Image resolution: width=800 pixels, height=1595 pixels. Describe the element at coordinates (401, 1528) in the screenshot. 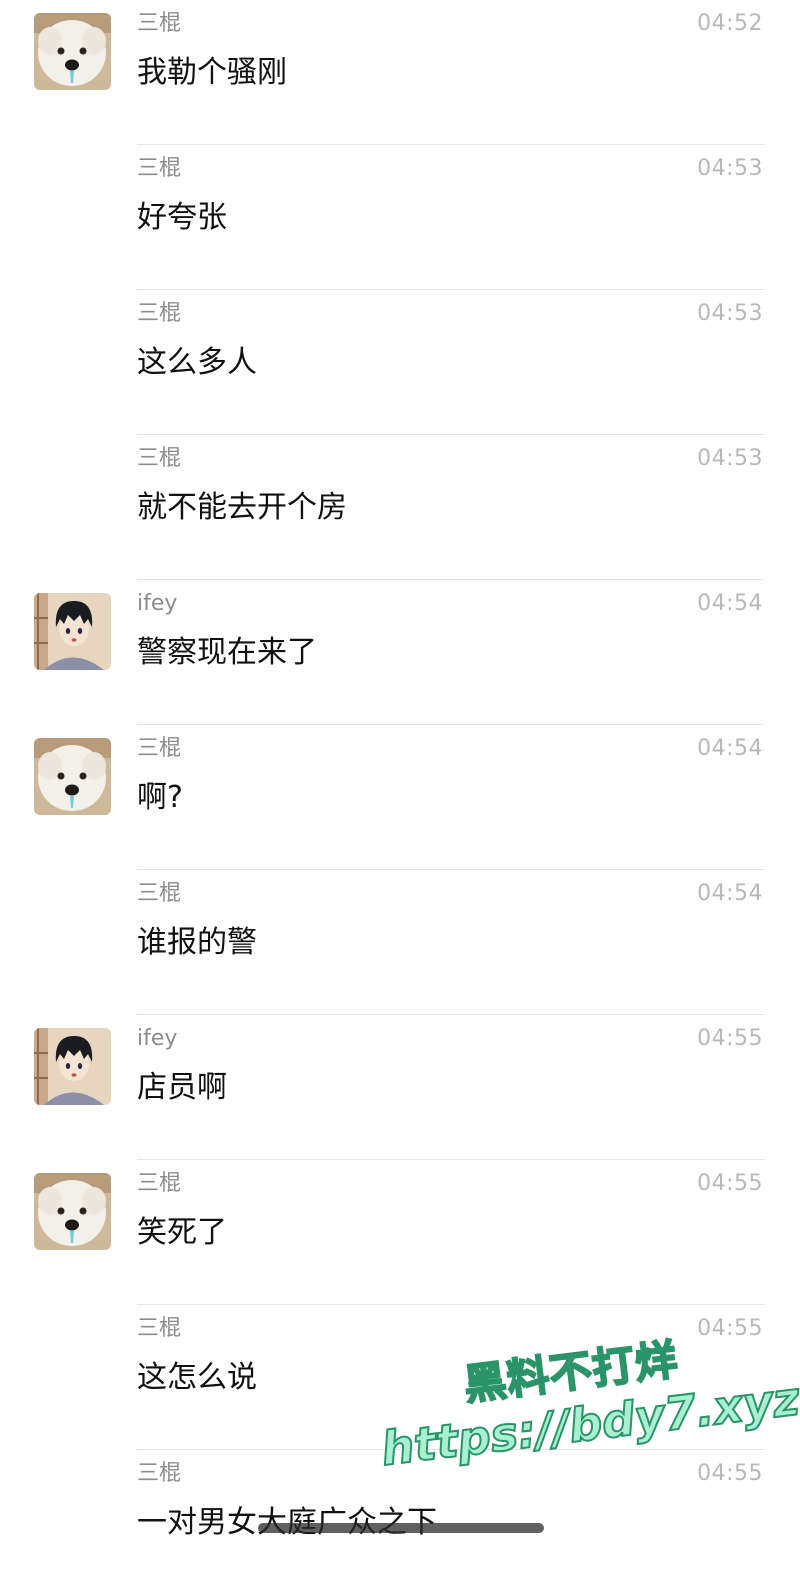

I see `home-indicator` at that location.